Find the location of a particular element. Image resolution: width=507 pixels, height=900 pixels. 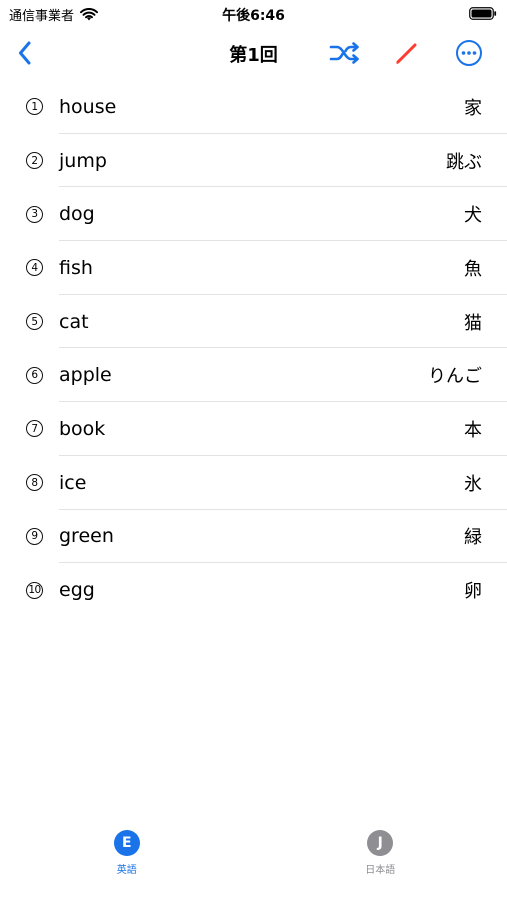

english-word: apple is located at coordinates (85, 375).